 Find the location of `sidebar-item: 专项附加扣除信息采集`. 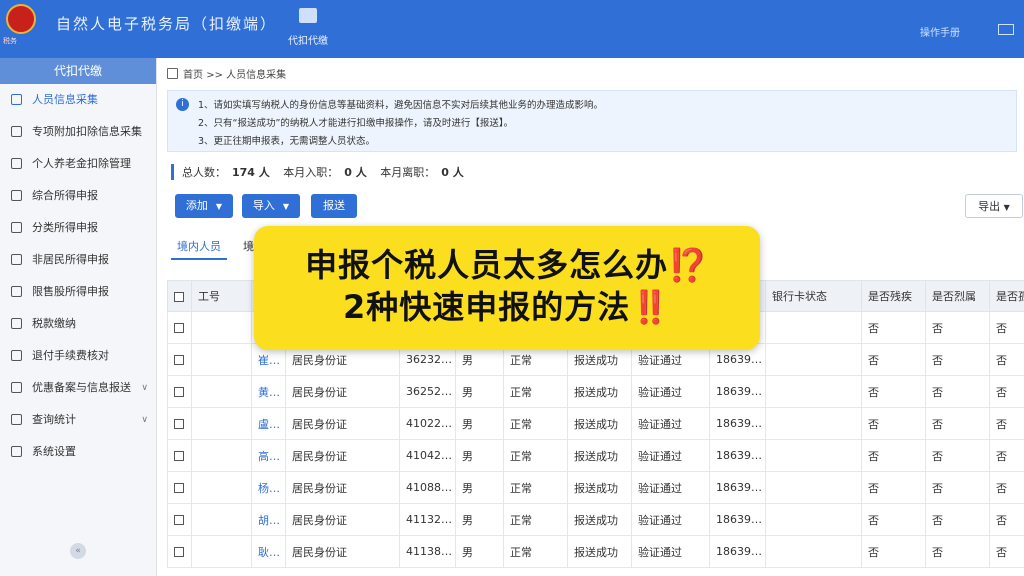

sidebar-item: 专项附加扣除信息采集 is located at coordinates (78, 132).